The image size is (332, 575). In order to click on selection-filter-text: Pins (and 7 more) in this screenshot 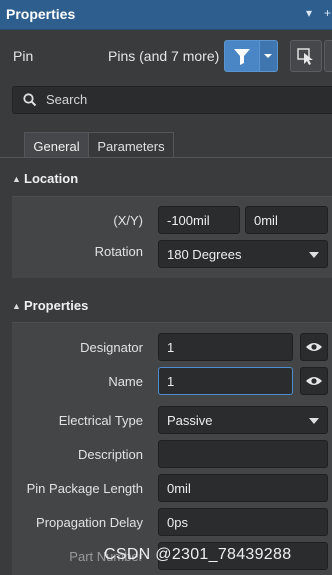, I will do `click(164, 56)`.